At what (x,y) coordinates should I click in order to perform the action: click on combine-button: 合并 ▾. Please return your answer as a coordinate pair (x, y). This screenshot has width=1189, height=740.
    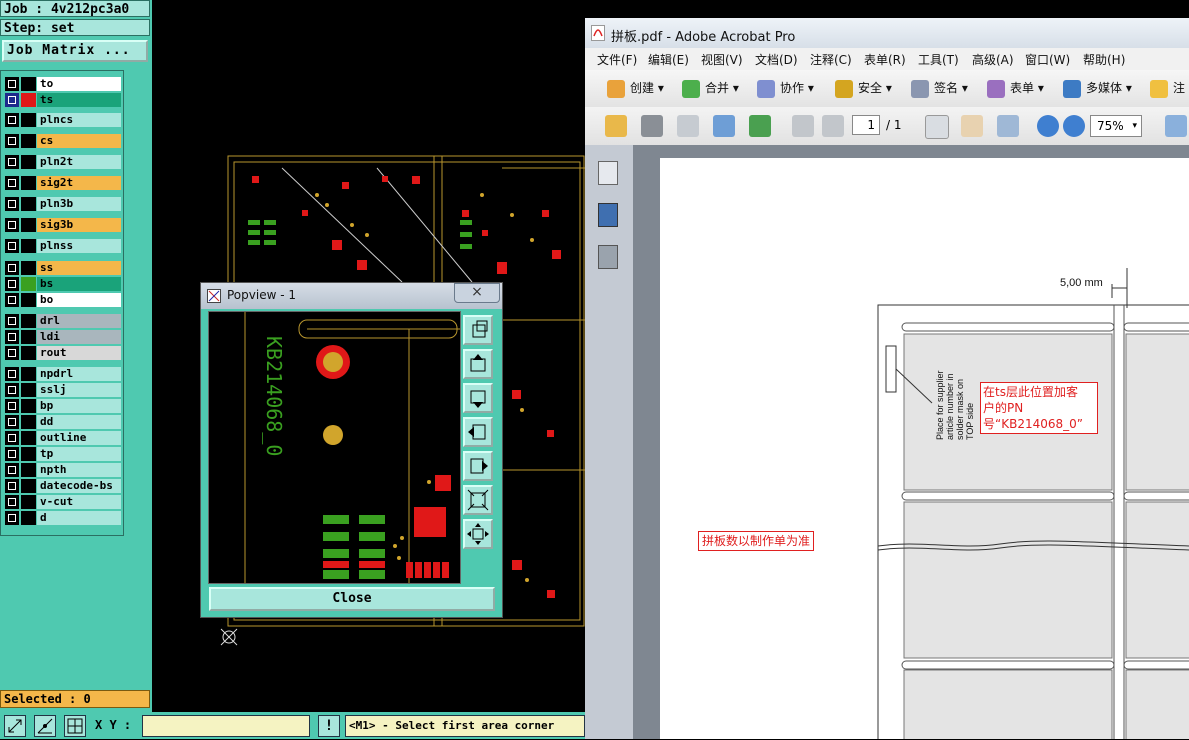
    Looking at the image, I should click on (710, 88).